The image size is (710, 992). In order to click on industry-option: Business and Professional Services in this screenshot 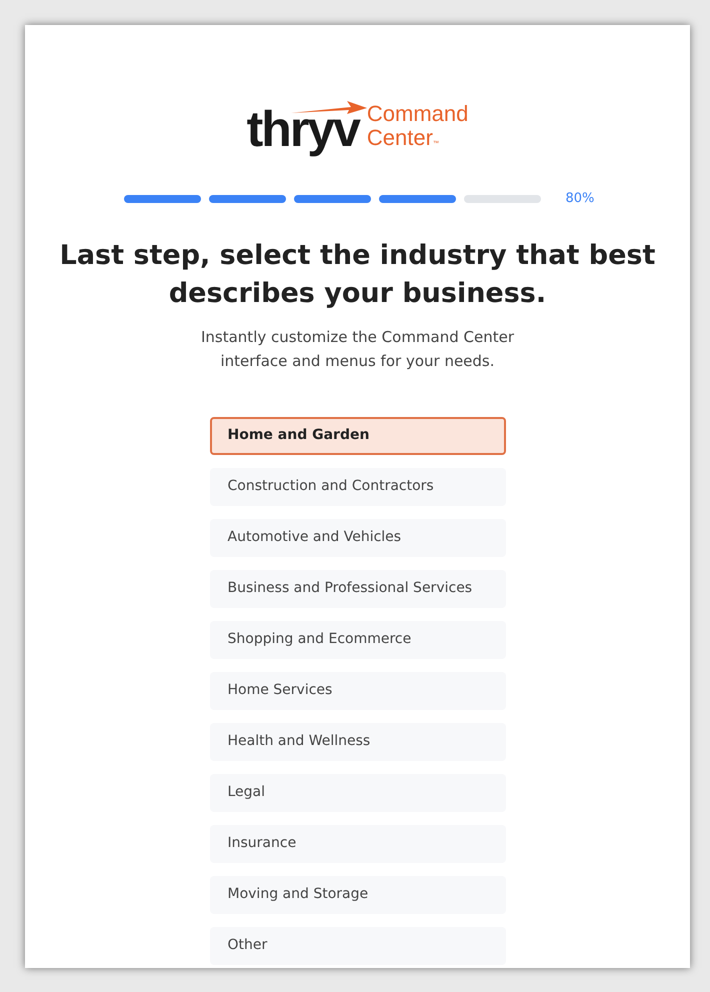, I will do `click(358, 589)`.